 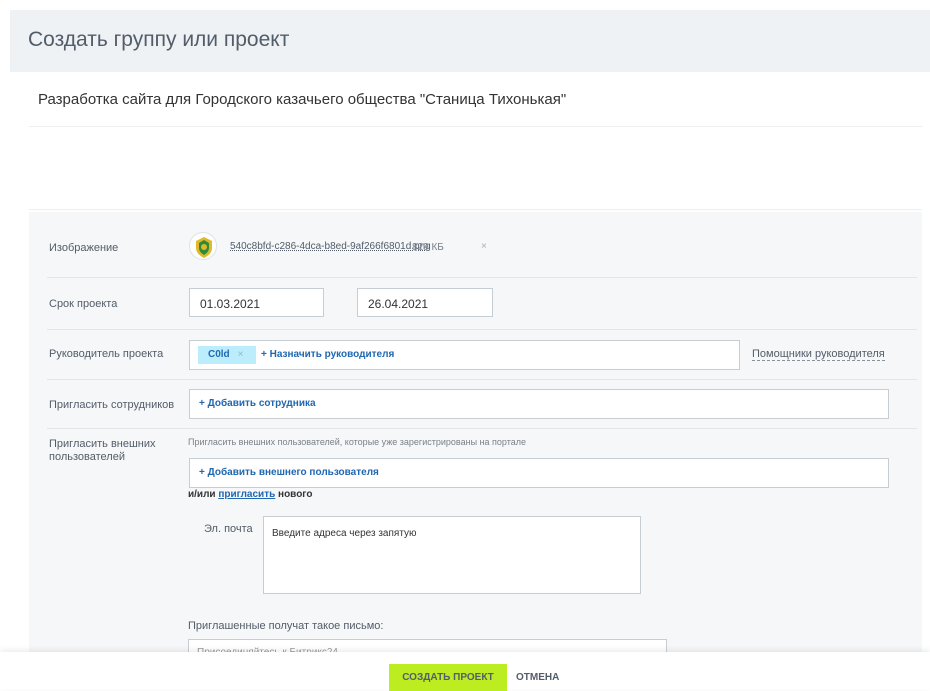 I want to click on external-selector: + Добавить внешнего пользователя, so click(x=539, y=473).